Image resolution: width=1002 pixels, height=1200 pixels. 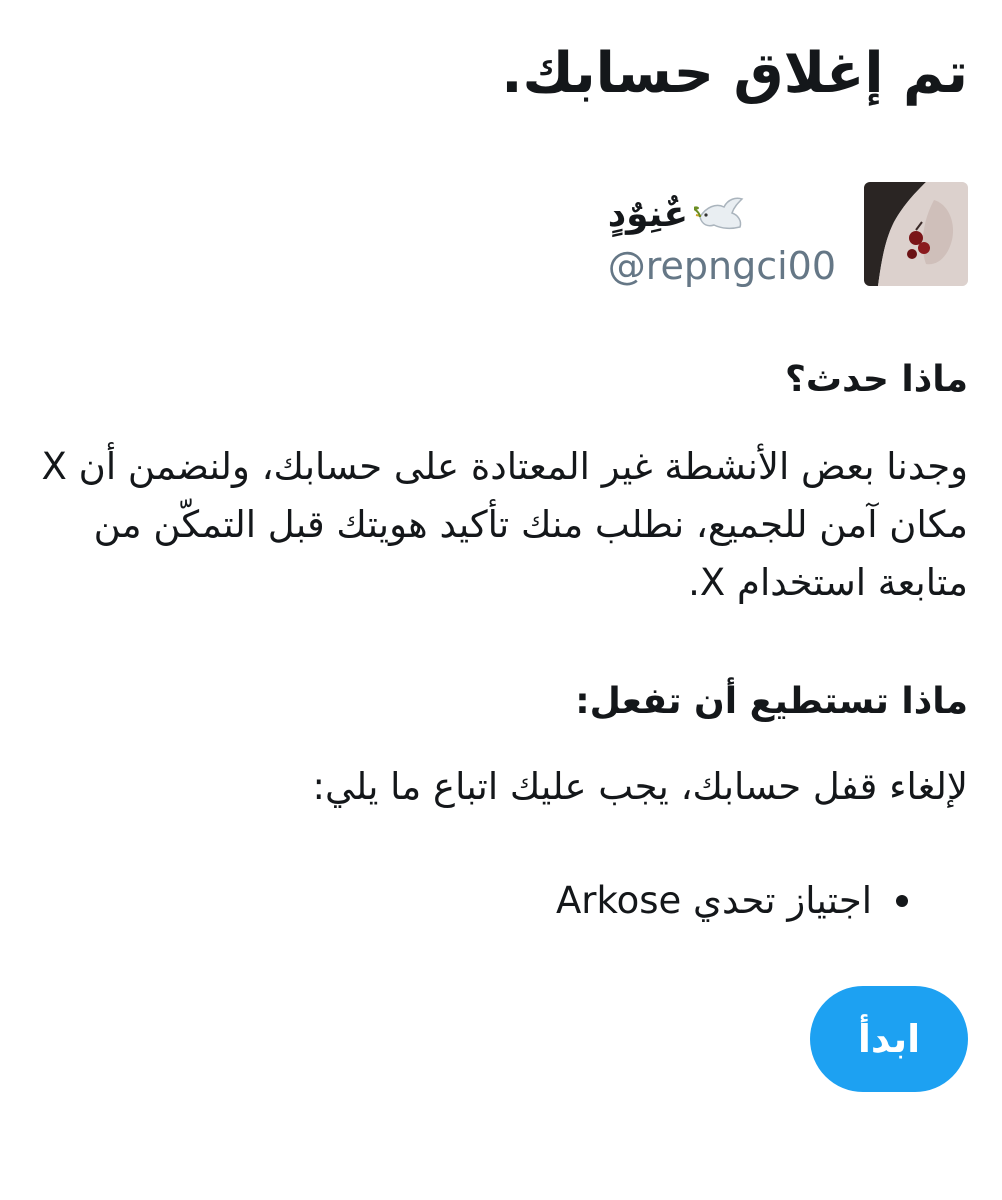 I want to click on step-label: اجتياز تحدي Arkose, so click(x=713, y=900).